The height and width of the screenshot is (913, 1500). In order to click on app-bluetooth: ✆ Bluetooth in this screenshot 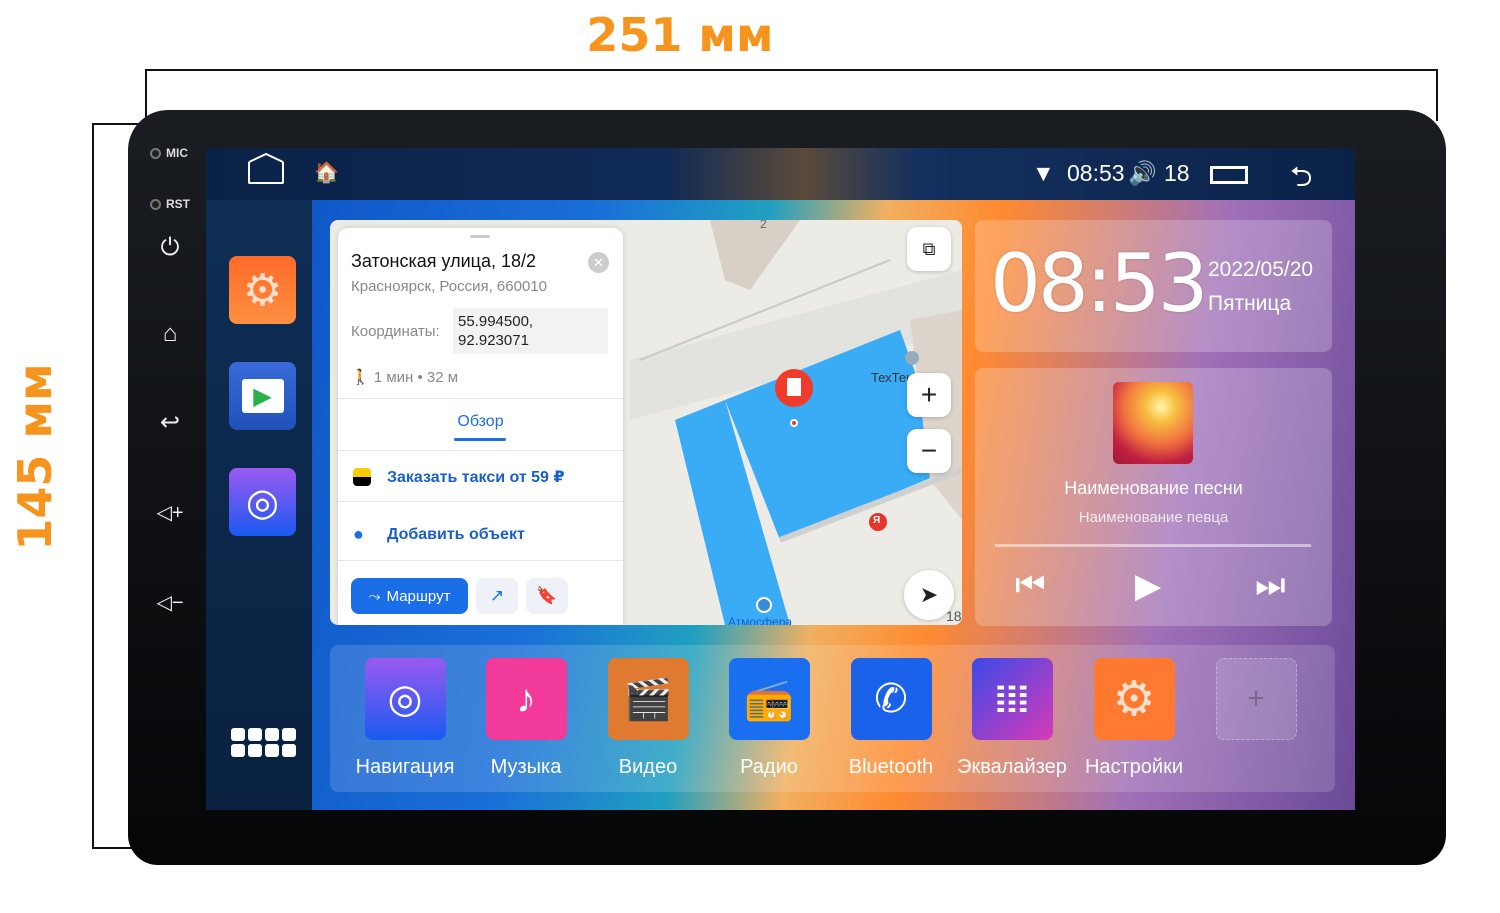, I will do `click(891, 718)`.